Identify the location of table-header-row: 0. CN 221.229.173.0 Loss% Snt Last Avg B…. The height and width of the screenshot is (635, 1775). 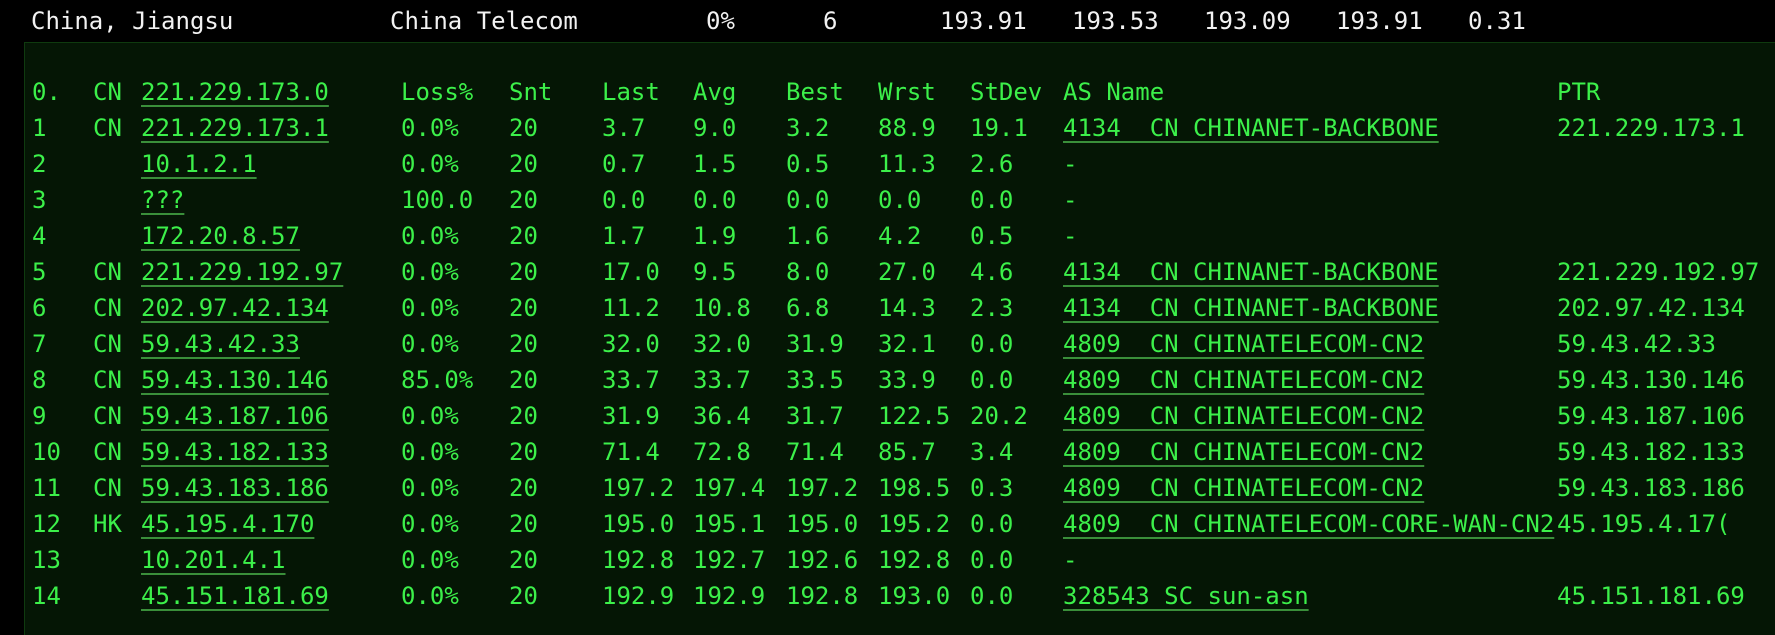
(900, 92).